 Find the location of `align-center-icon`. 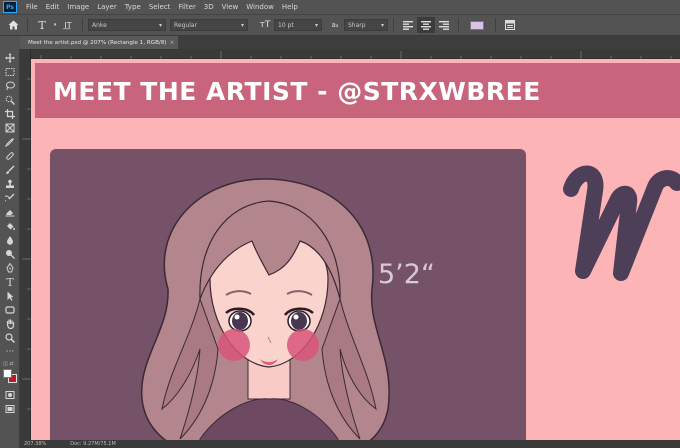

align-center-icon is located at coordinates (426, 25).